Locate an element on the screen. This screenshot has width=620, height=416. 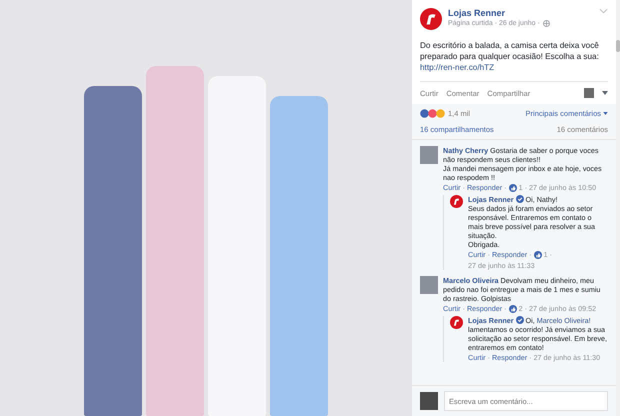
globe-icon is located at coordinates (546, 23).